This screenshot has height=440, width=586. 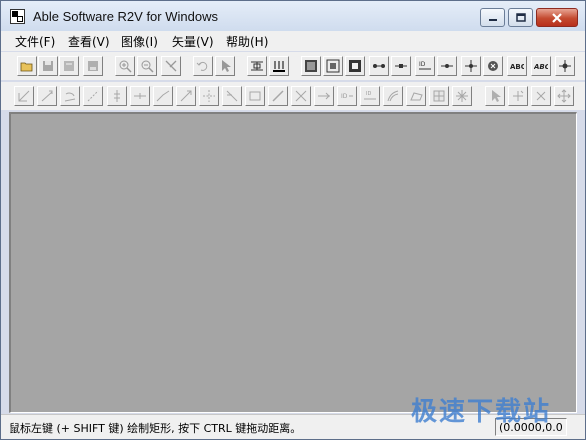 I want to click on id-label-button: ID, so click(x=347, y=96).